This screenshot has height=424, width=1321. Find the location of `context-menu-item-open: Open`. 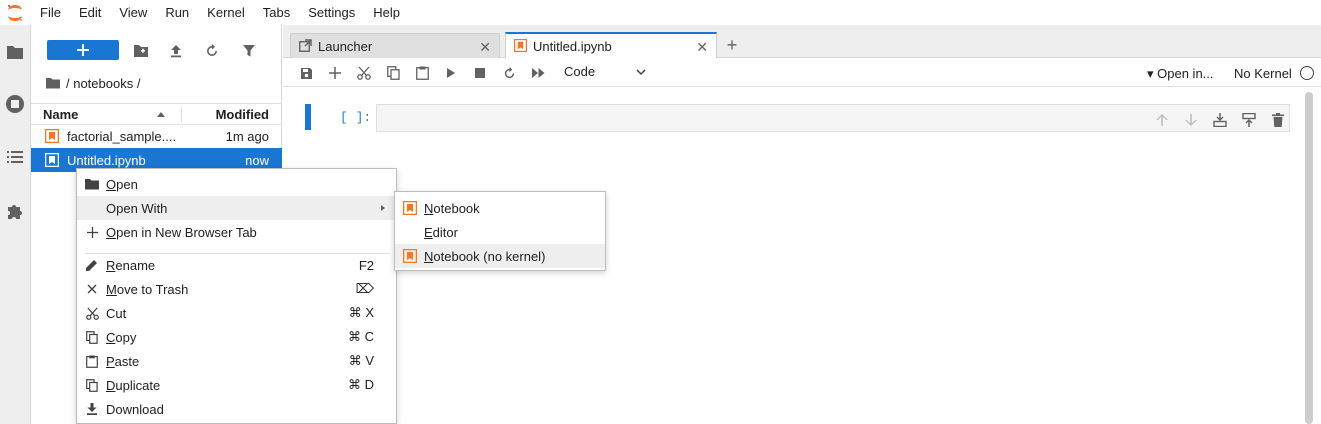

context-menu-item-open: Open is located at coordinates (236, 184).